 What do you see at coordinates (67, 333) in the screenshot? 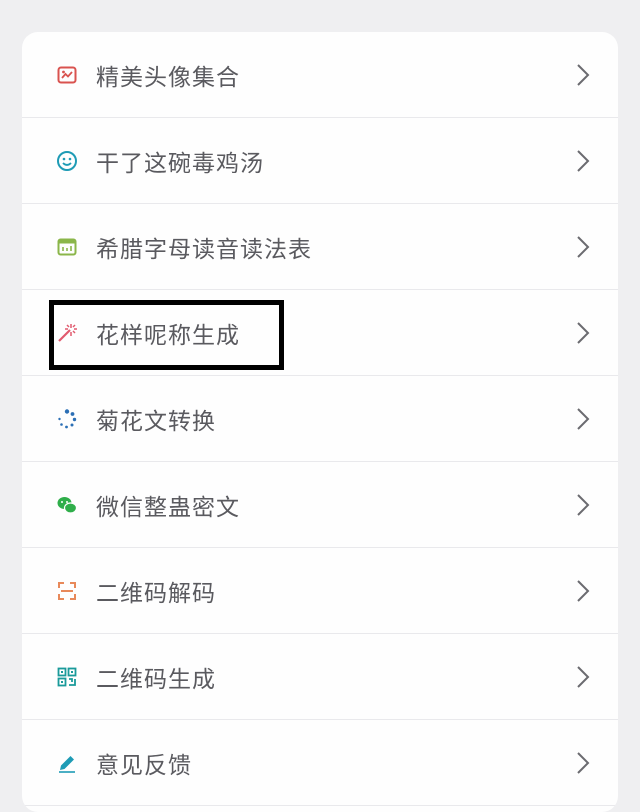
I see `magic-wand-icon` at bounding box center [67, 333].